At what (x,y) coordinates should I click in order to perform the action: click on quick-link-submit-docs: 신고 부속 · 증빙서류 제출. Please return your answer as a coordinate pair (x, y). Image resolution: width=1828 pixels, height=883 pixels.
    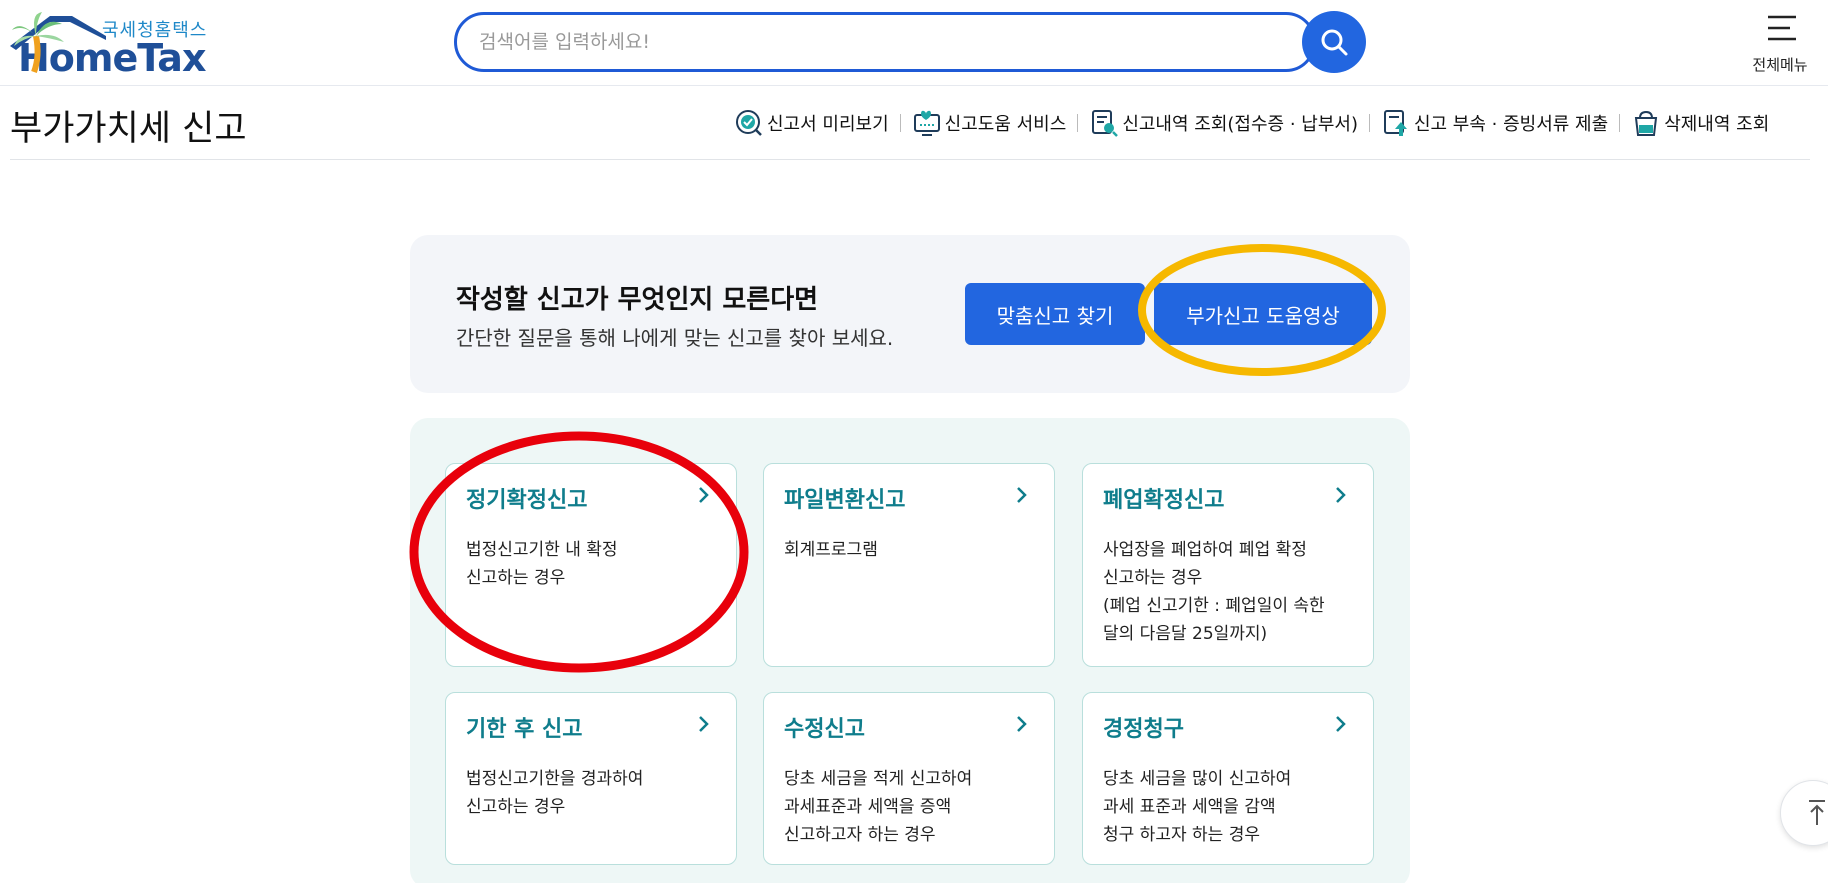
    Looking at the image, I should click on (1494, 123).